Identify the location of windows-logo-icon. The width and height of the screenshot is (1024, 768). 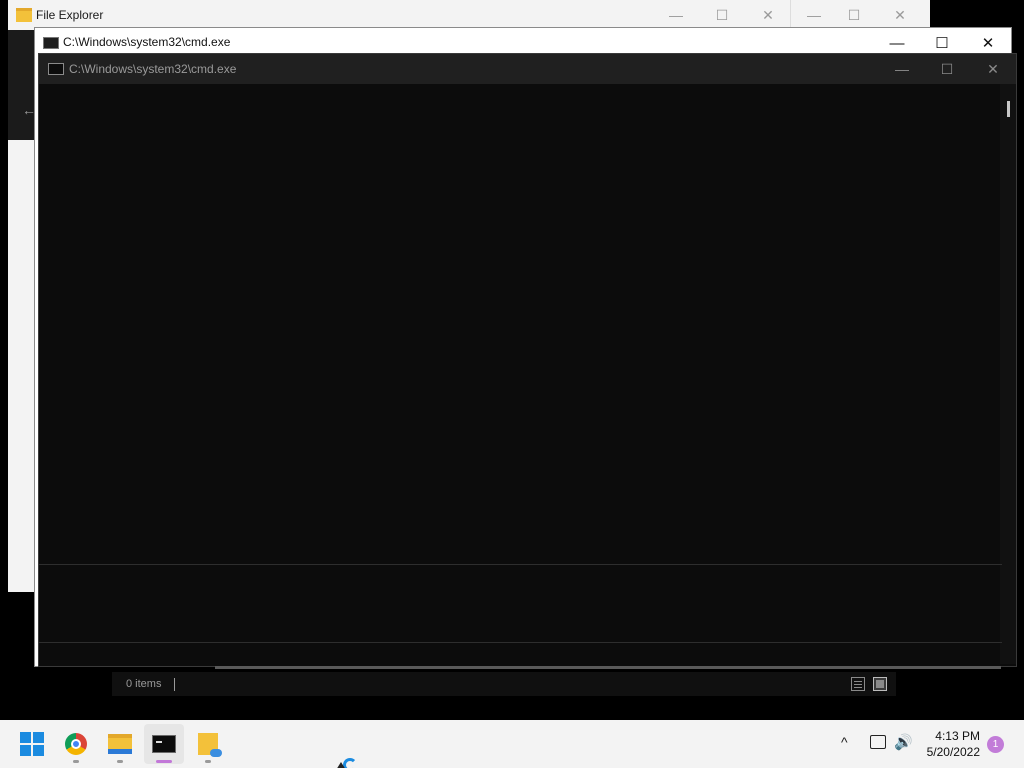
(32, 744).